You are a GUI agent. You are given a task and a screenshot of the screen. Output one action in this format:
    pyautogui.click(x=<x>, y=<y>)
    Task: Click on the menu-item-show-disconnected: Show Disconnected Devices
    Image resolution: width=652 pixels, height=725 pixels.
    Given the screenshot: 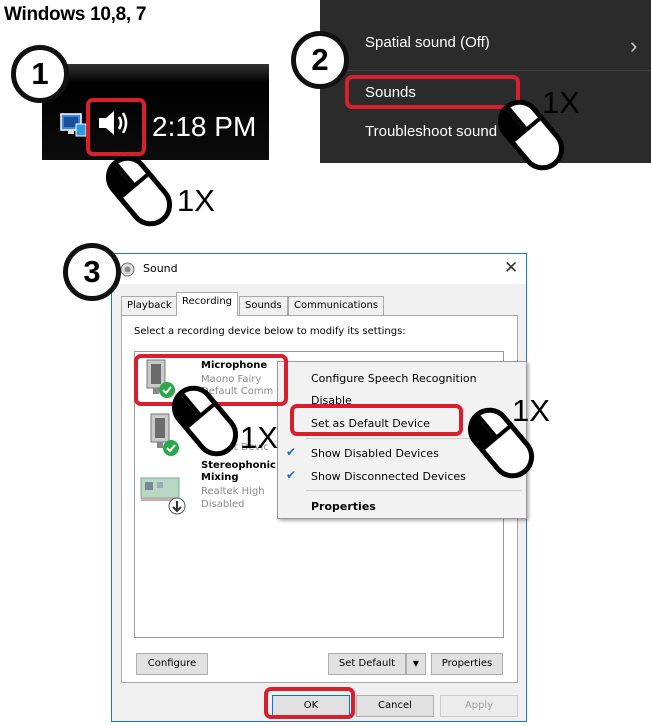 What is the action you would take?
    pyautogui.click(x=388, y=476)
    